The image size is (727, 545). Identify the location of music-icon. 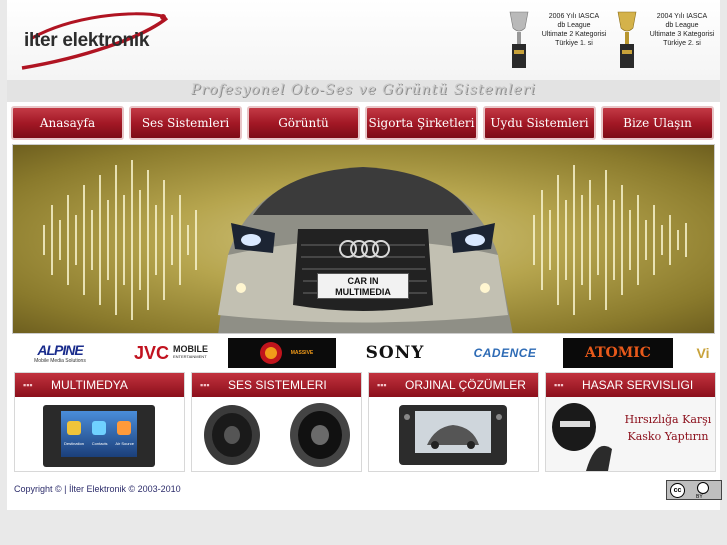
(124, 428).